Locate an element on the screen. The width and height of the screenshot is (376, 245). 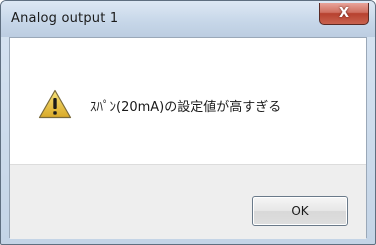
window-title: Analog output 1 is located at coordinates (65, 18).